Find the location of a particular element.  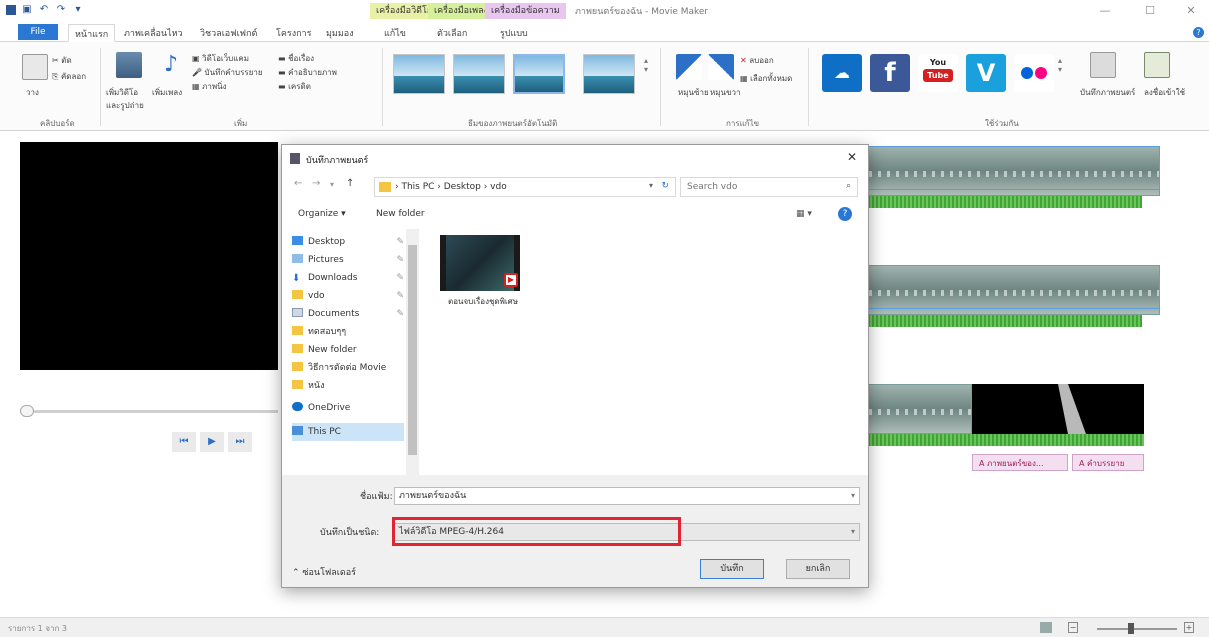

themes-more-icon: ▴ ▾ is located at coordinates (646, 65).